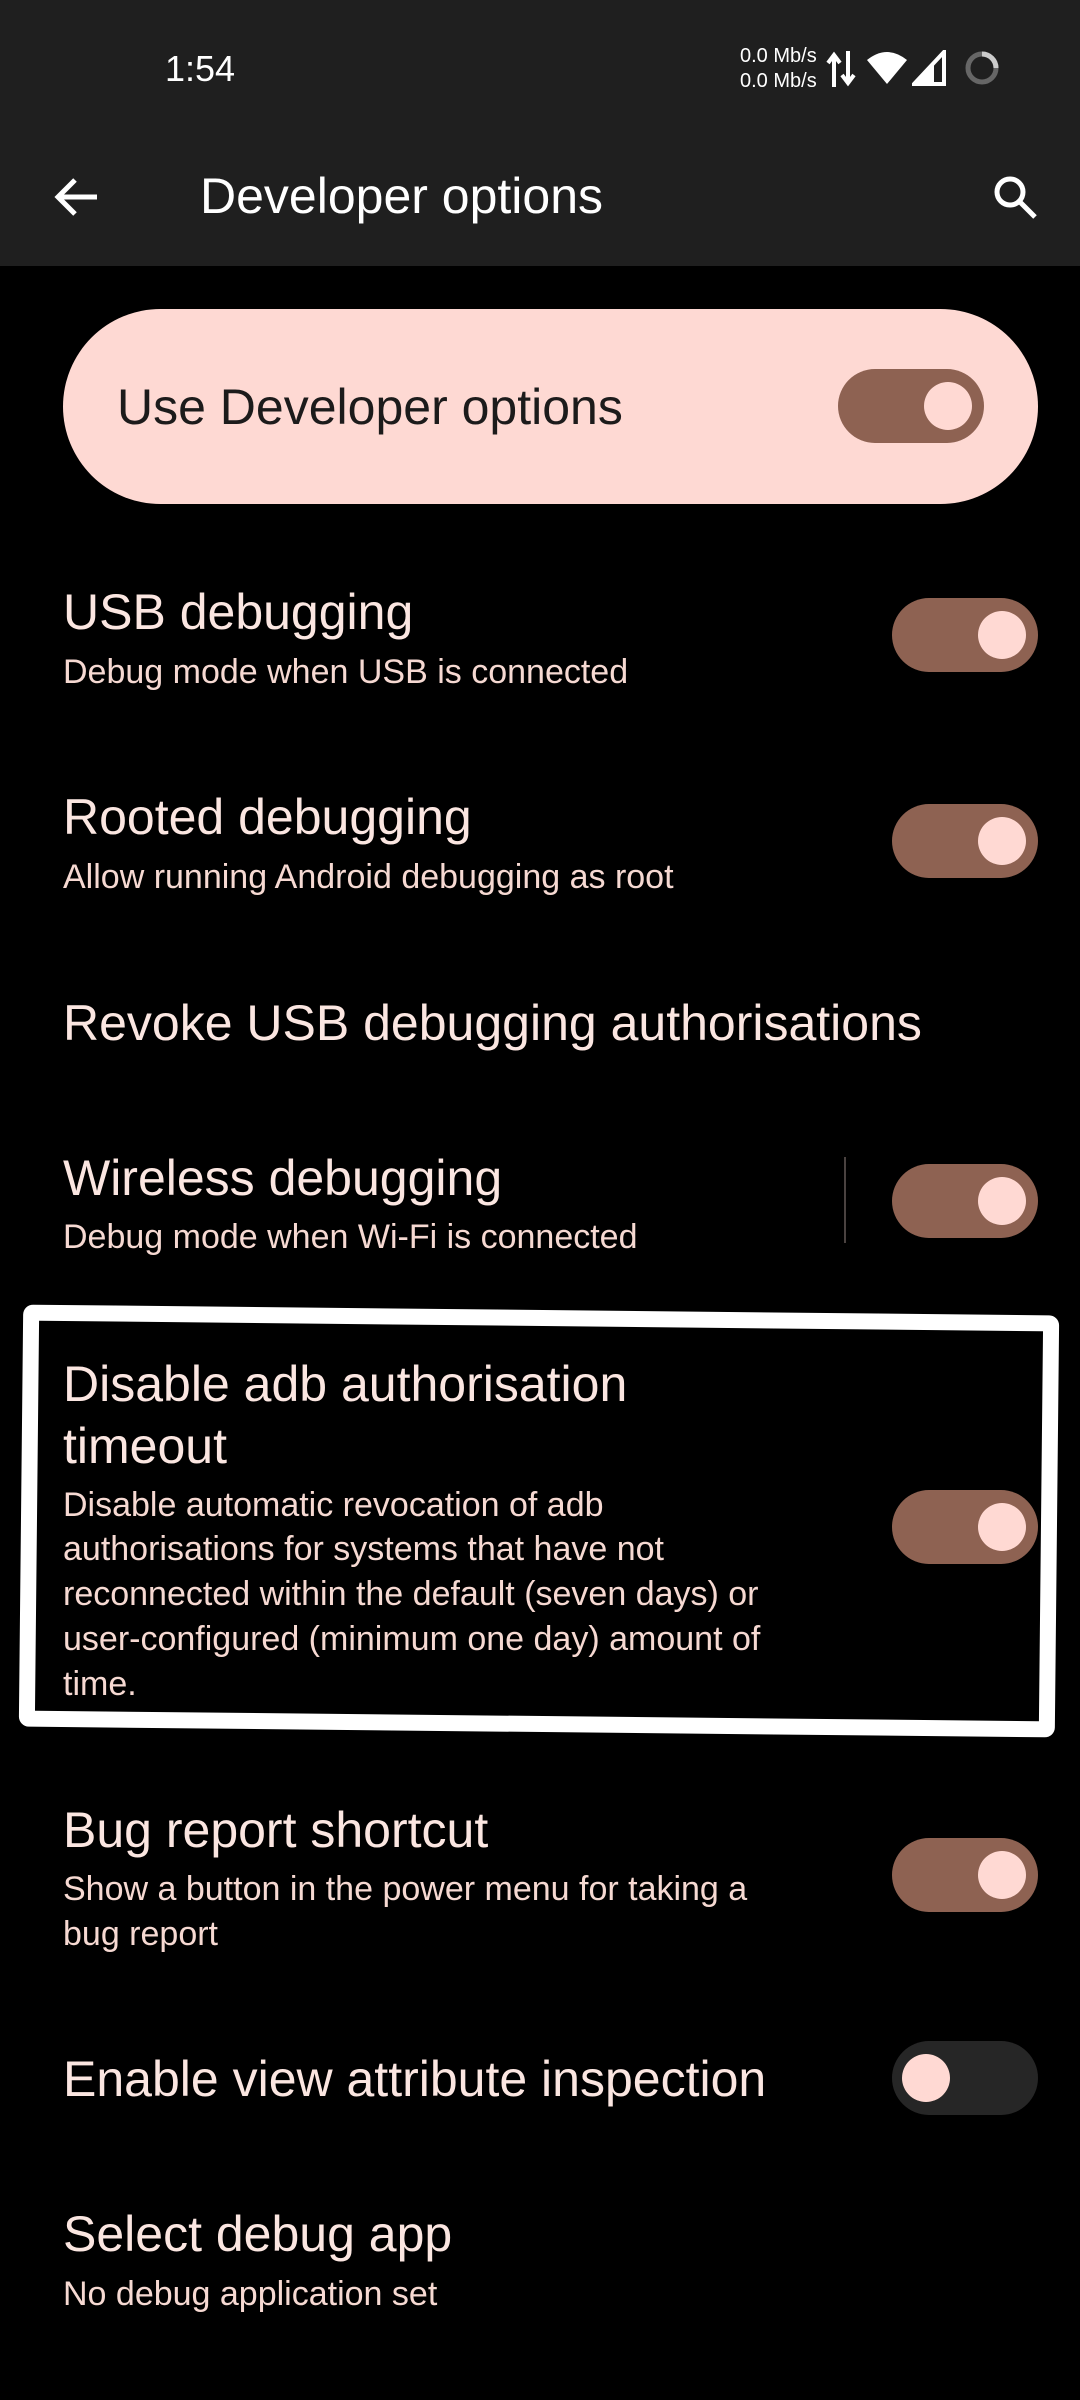  I want to click on pref-title: USB debugging, so click(238, 612).